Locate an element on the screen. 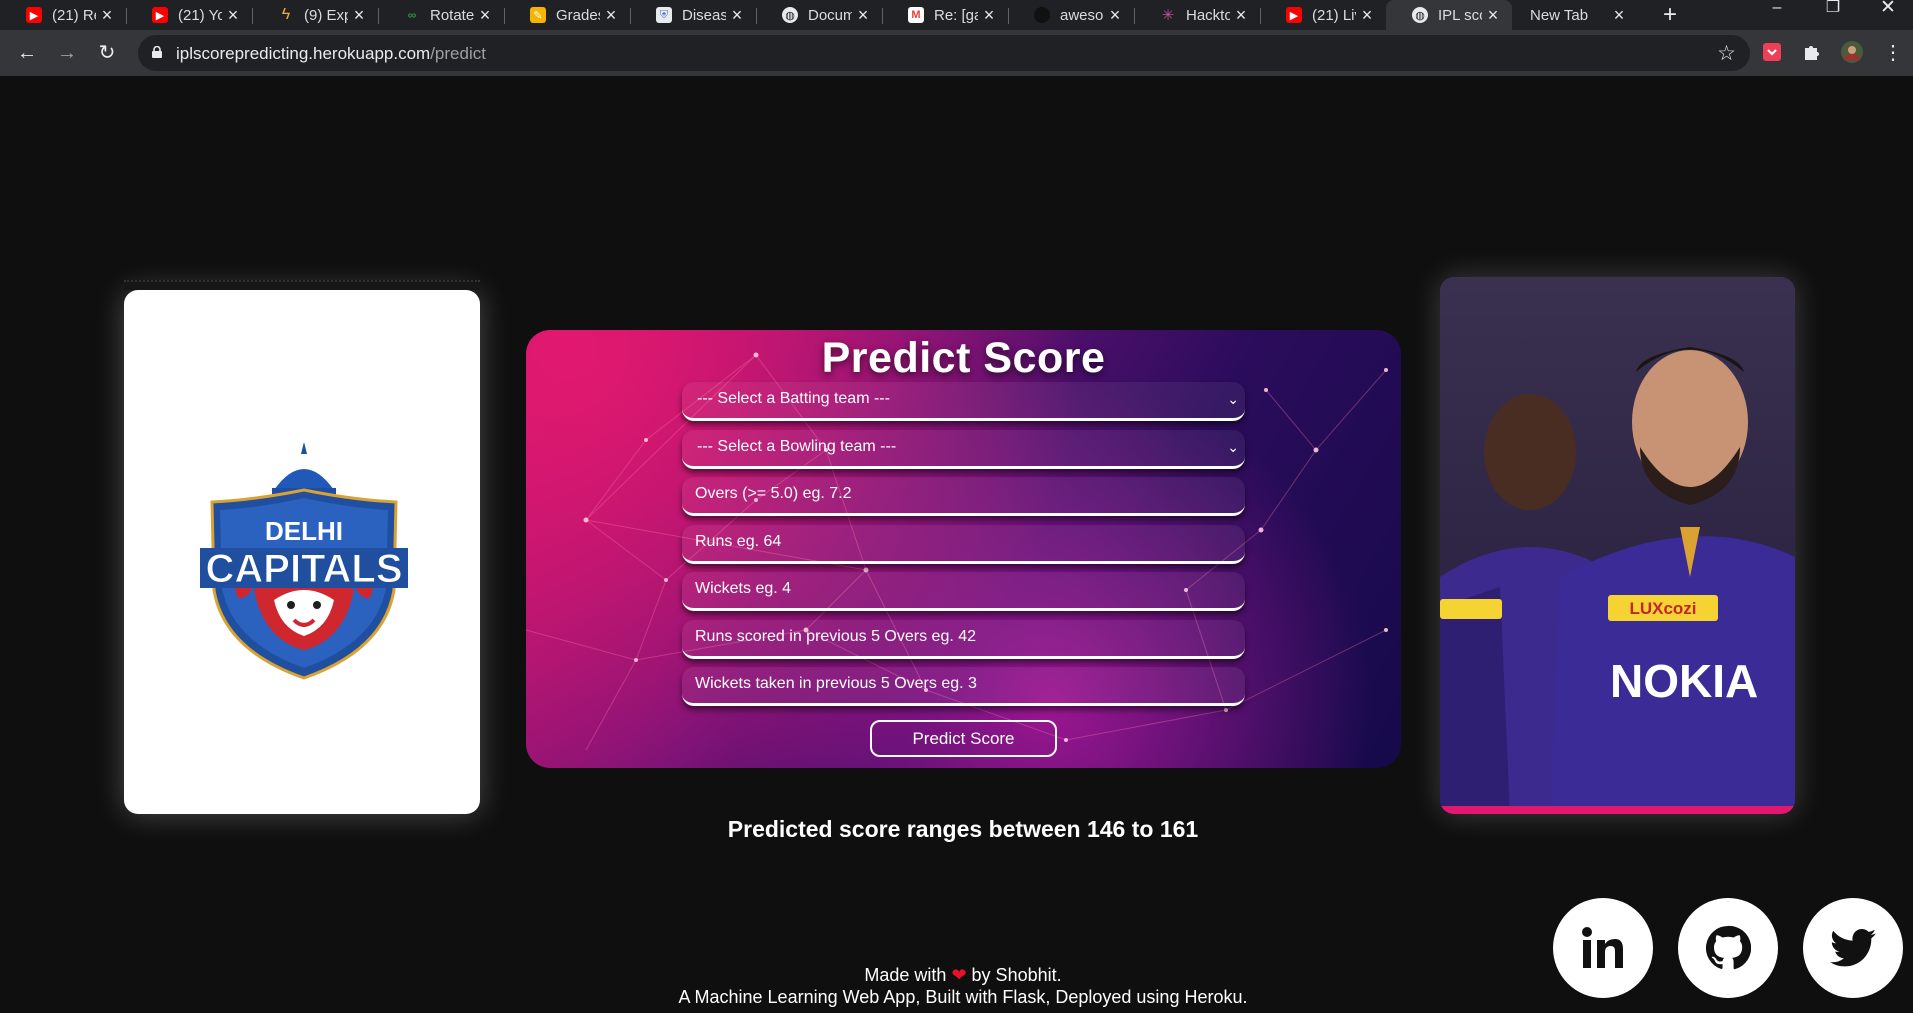 The width and height of the screenshot is (1913, 1013). players-photo: LUXcozi NOKIA is located at coordinates (1617, 545).